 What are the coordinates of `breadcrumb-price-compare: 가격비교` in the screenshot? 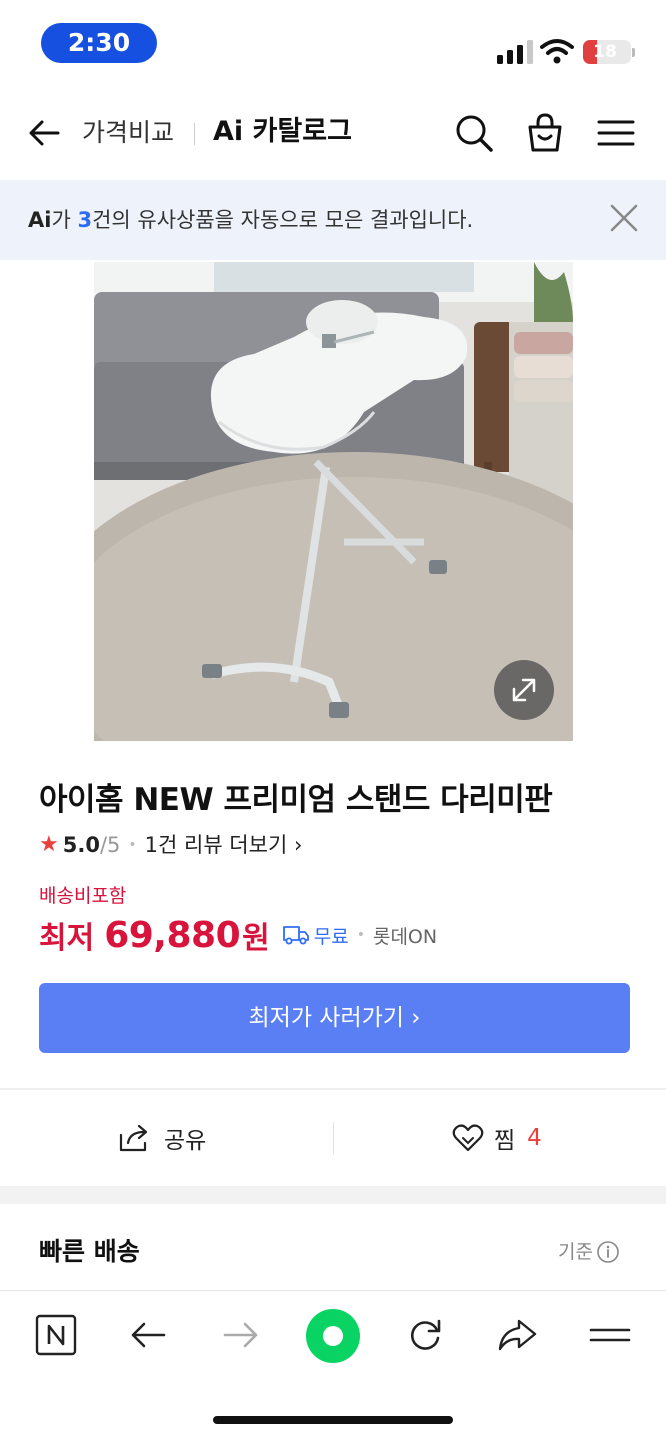 It's located at (128, 133).